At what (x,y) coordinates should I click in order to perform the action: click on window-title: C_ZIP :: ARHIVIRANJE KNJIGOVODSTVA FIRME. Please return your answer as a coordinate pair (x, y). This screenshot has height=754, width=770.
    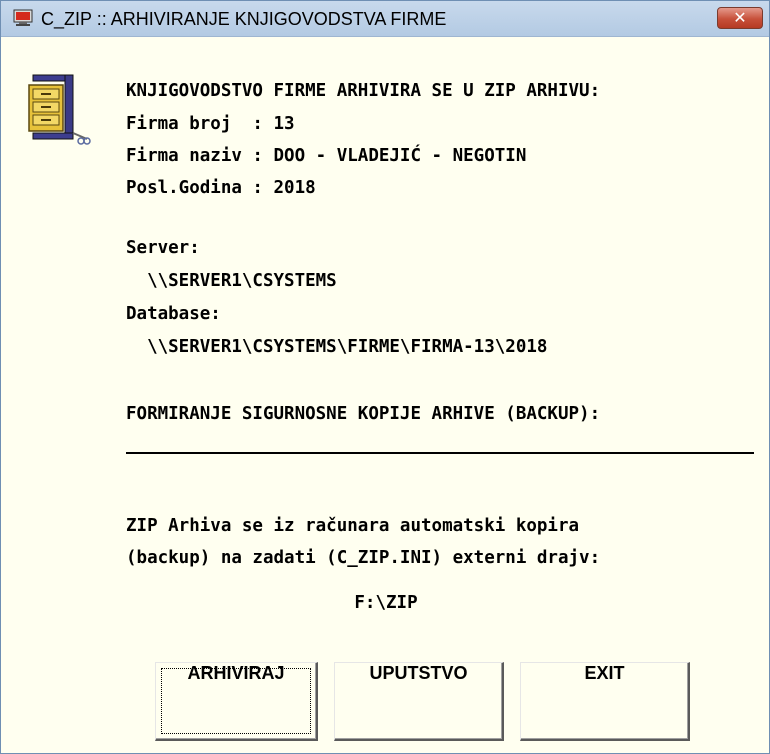
    Looking at the image, I should click on (244, 19).